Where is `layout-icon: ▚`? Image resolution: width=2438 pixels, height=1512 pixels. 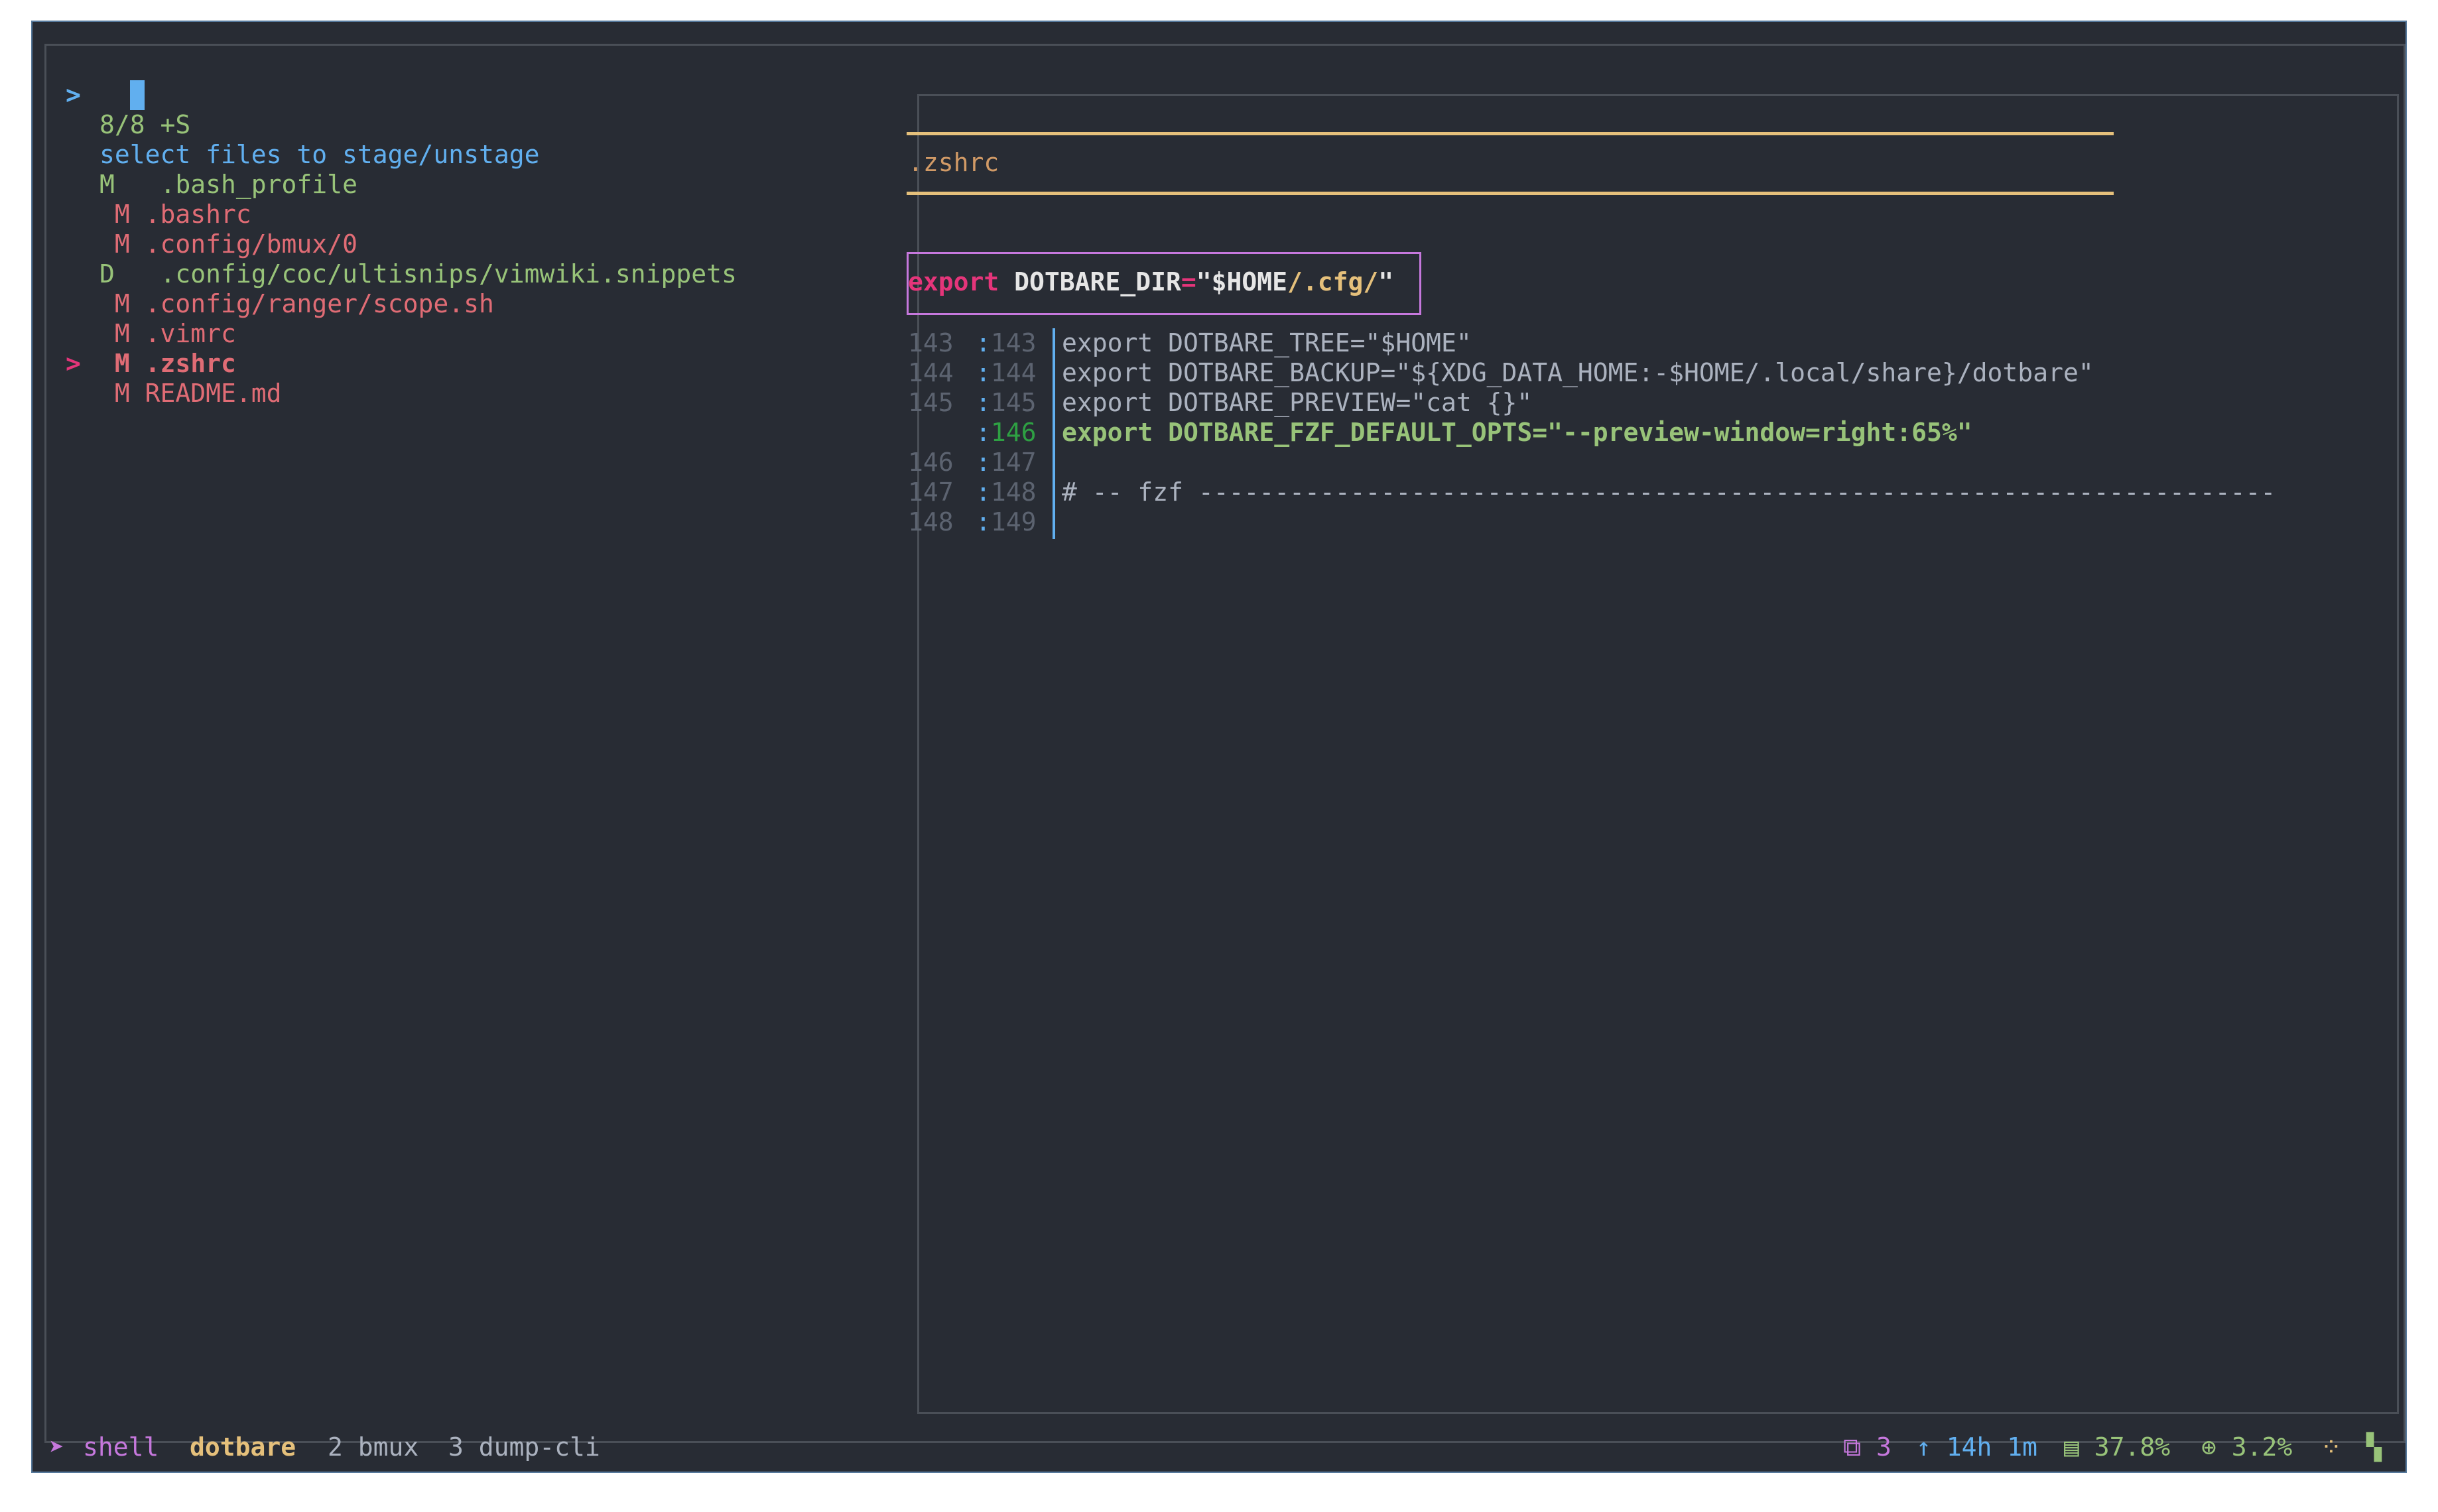
layout-icon: ▚ is located at coordinates (2374, 1447).